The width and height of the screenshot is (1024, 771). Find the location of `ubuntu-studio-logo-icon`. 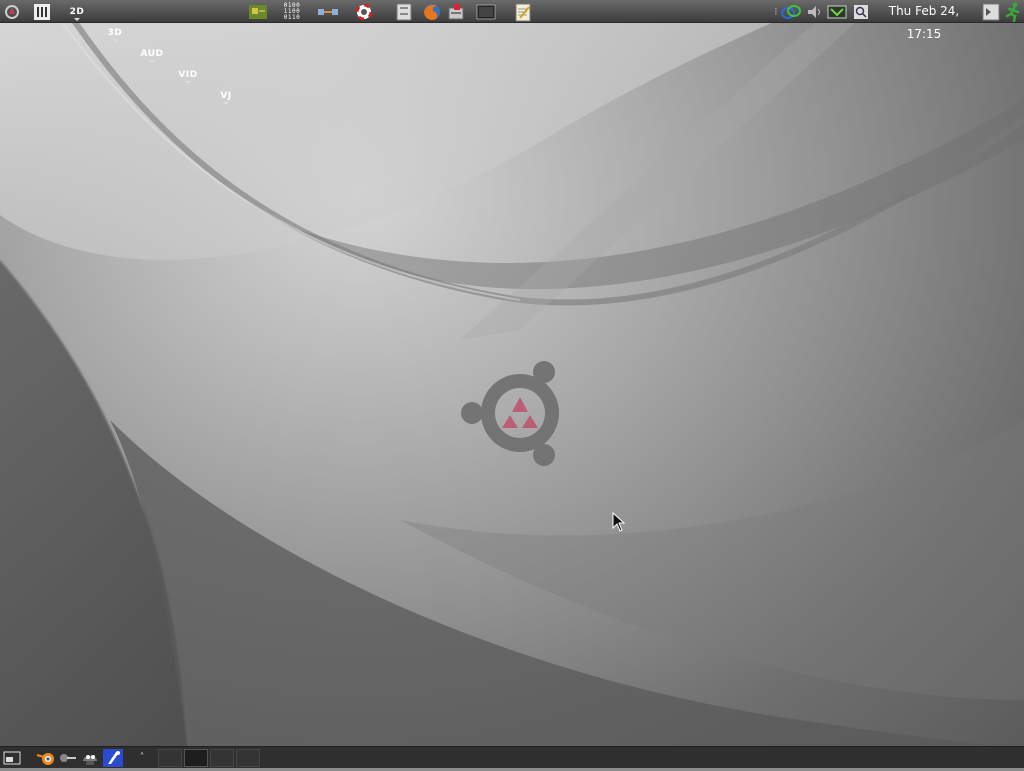

ubuntu-studio-logo-icon is located at coordinates (12, 11).